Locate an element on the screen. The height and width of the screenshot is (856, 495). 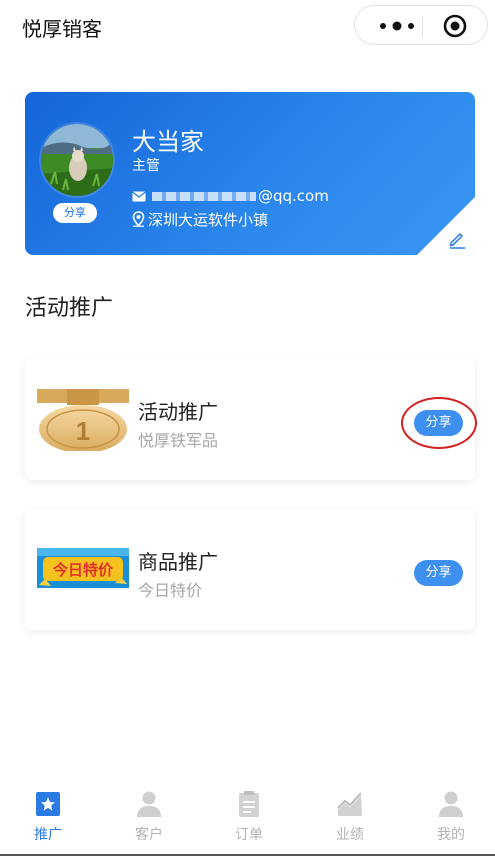
tab-mine: 我的 is located at coordinates (451, 820).